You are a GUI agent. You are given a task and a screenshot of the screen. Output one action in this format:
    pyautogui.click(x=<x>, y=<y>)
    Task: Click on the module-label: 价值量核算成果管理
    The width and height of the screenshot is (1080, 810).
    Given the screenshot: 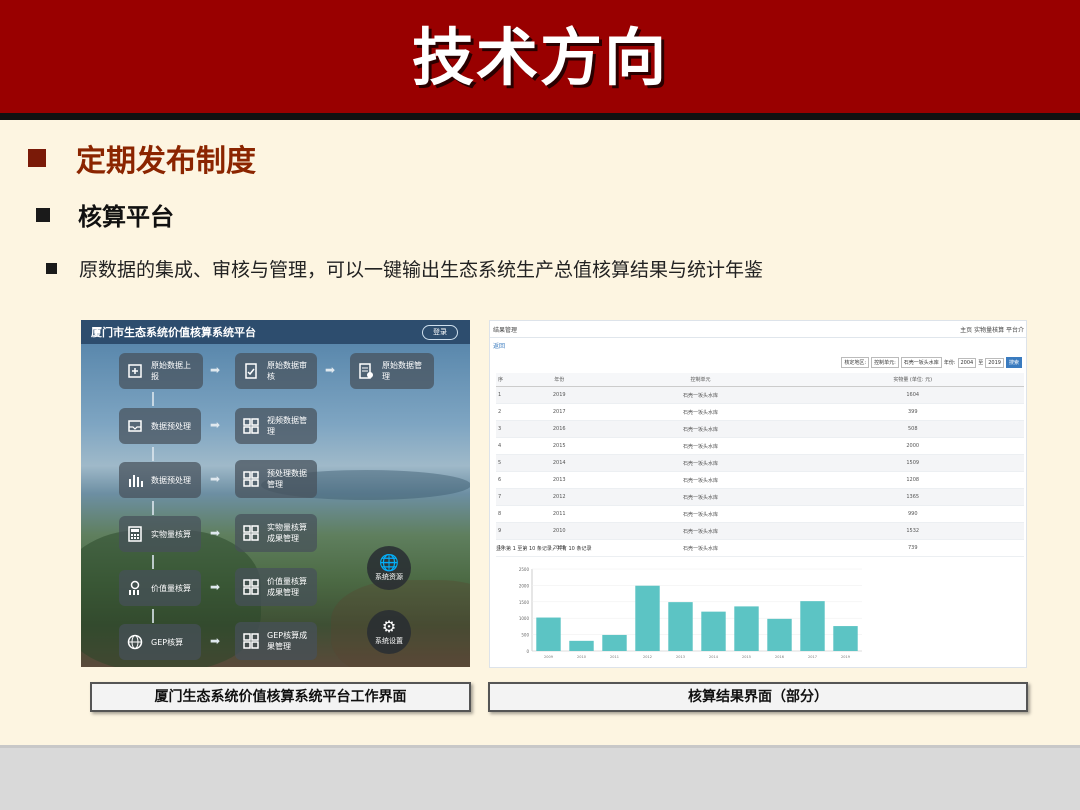 What is the action you would take?
    pyautogui.click(x=287, y=587)
    